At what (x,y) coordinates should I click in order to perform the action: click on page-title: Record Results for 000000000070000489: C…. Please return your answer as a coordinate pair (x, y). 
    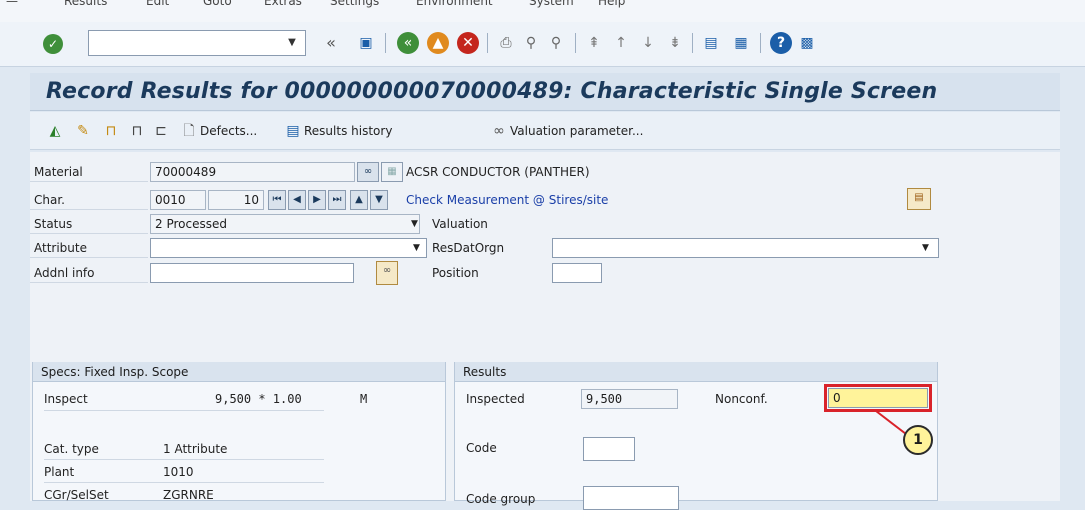
    Looking at the image, I should click on (492, 91).